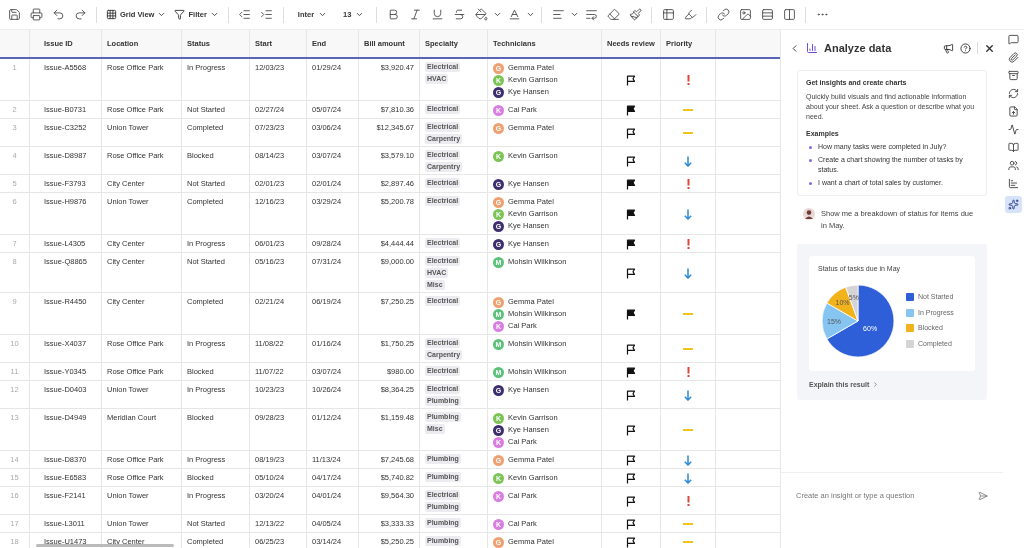 Image resolution: width=1024 pixels, height=548 pixels. I want to click on comment-icon, so click(1013, 39).